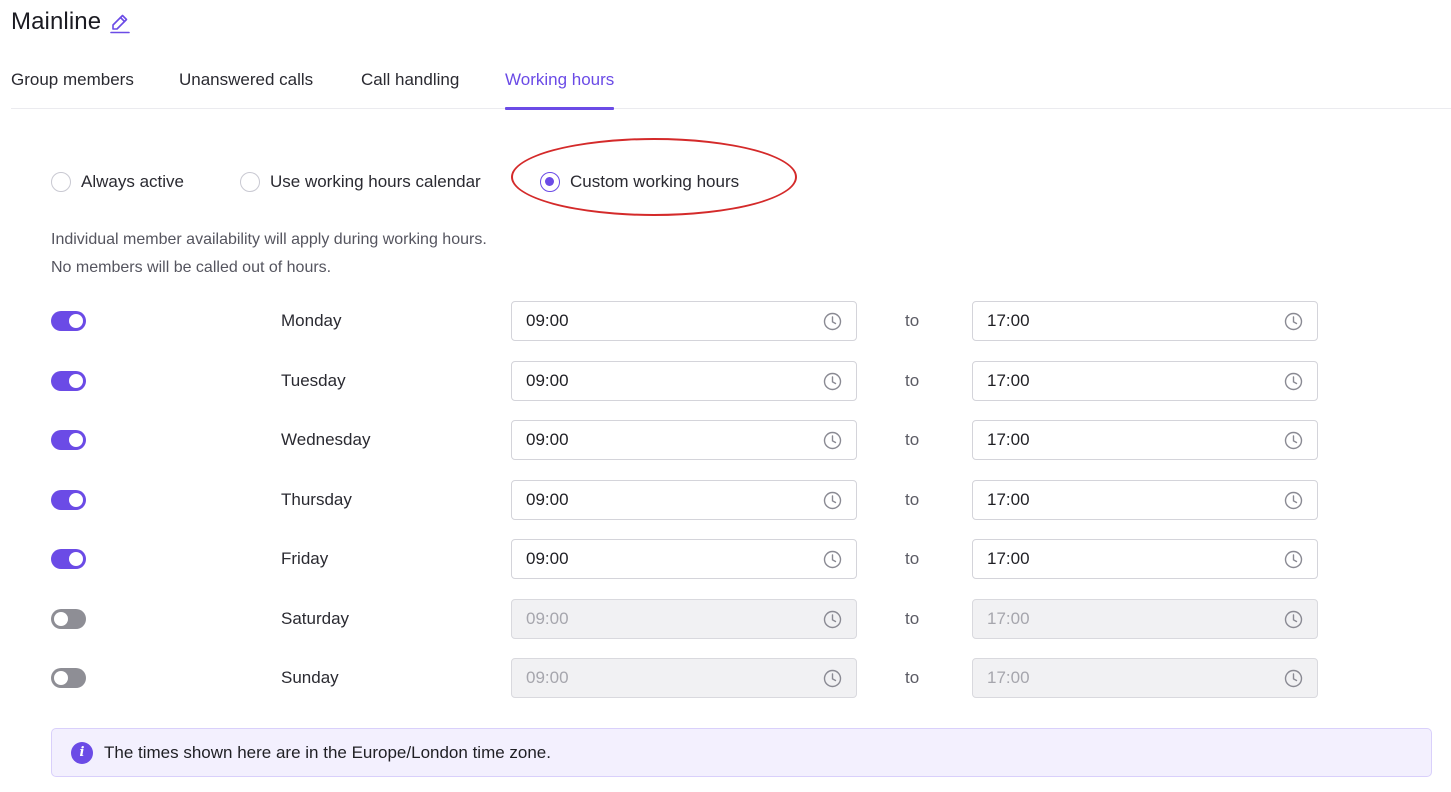 This screenshot has width=1451, height=792. What do you see at coordinates (246, 83) in the screenshot?
I see `tab-unanswered-calls: Unanswered calls` at bounding box center [246, 83].